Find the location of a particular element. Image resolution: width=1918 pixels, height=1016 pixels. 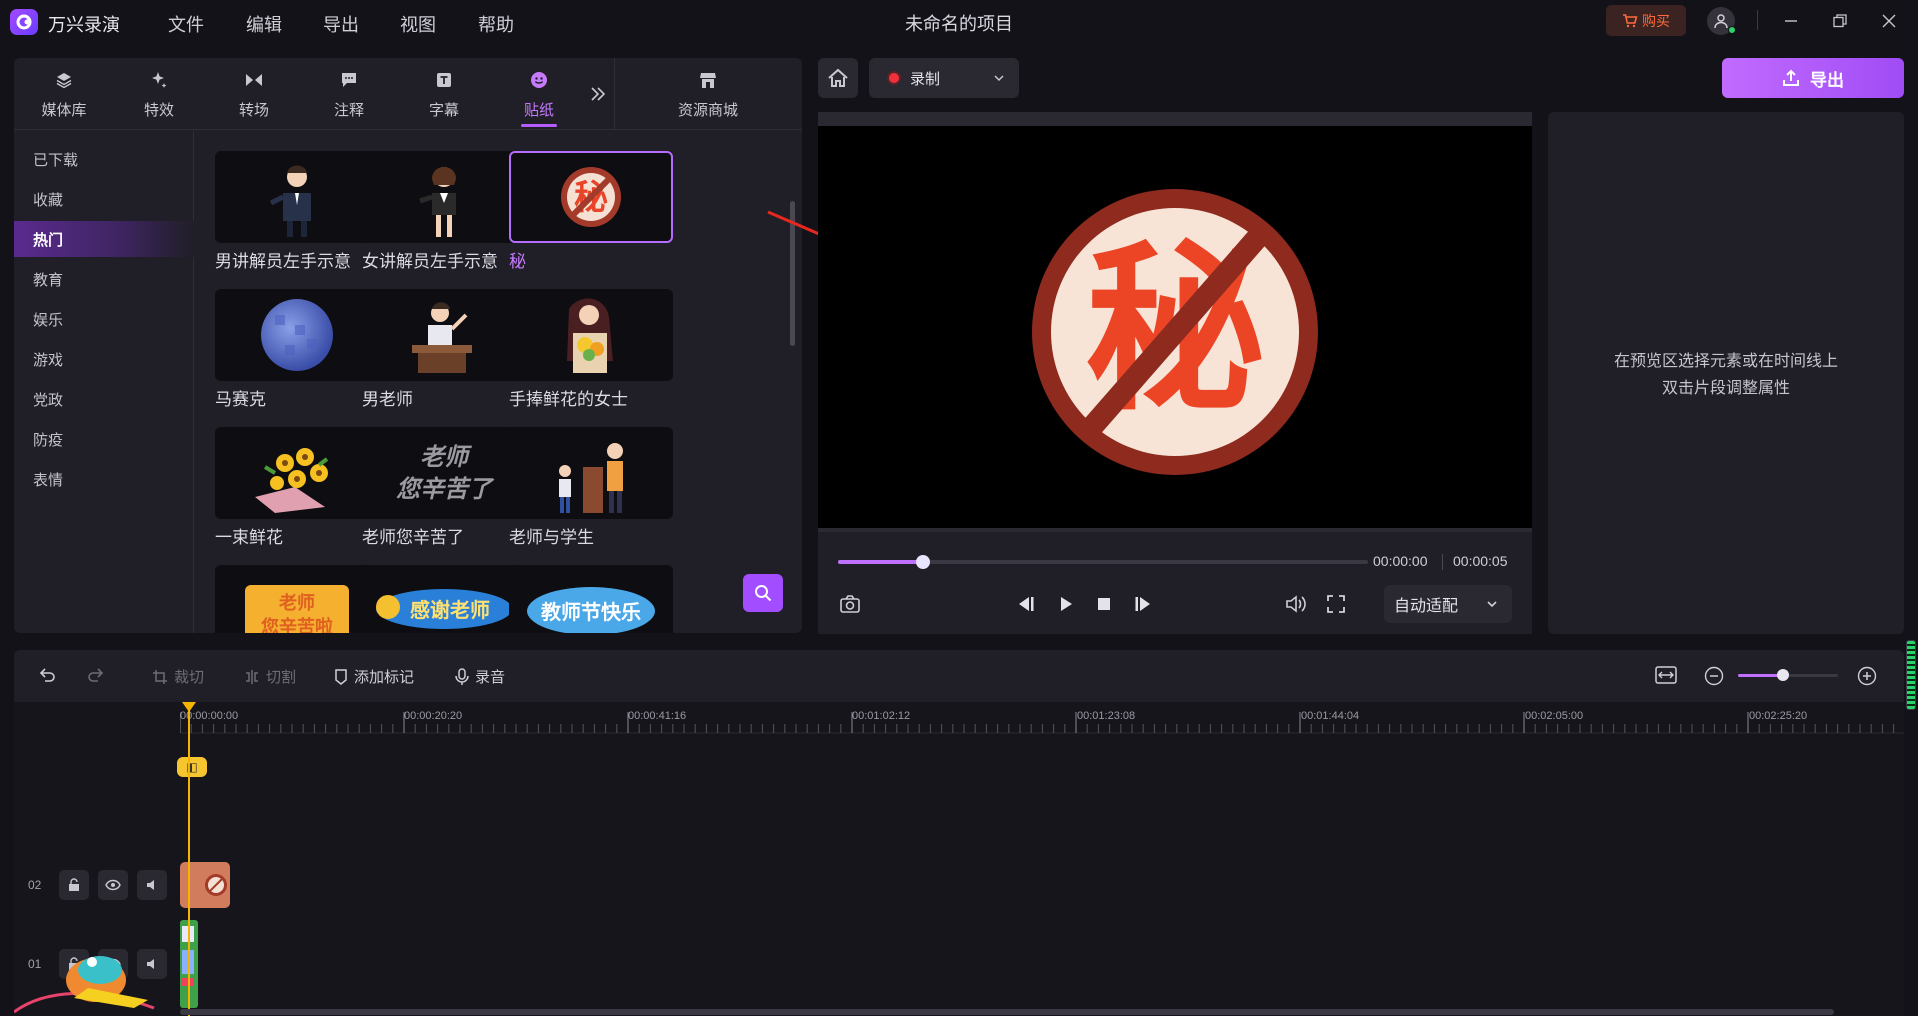

cart-icon is located at coordinates (1630, 20).